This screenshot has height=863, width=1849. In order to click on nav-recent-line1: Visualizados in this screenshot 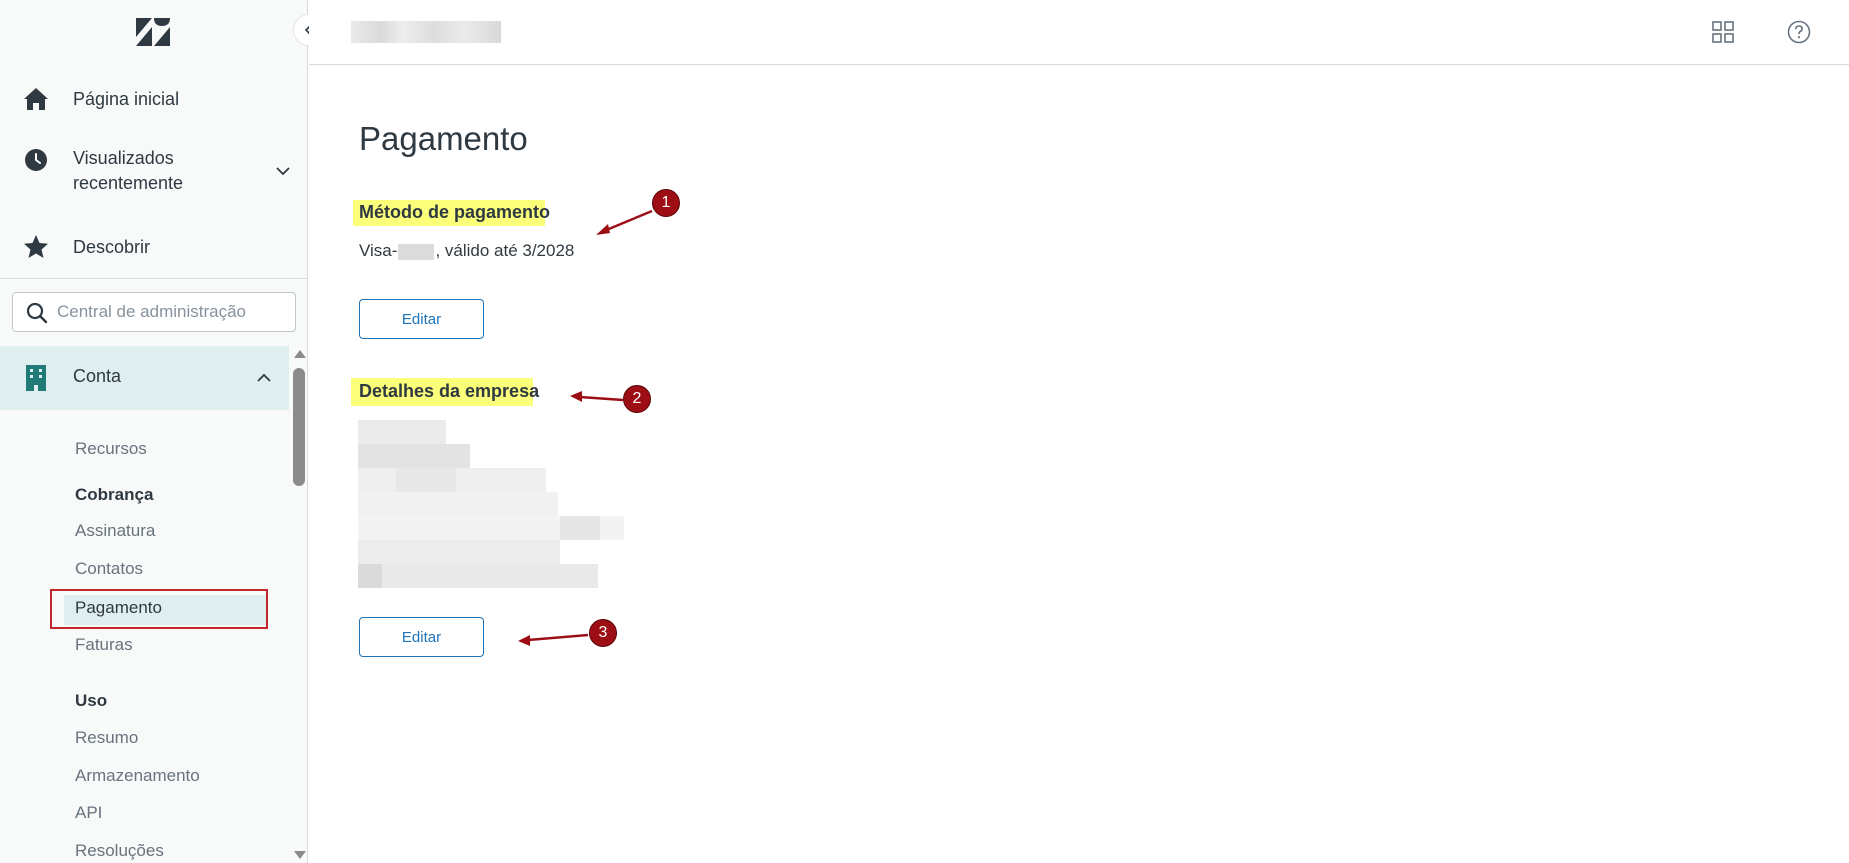, I will do `click(123, 158)`.